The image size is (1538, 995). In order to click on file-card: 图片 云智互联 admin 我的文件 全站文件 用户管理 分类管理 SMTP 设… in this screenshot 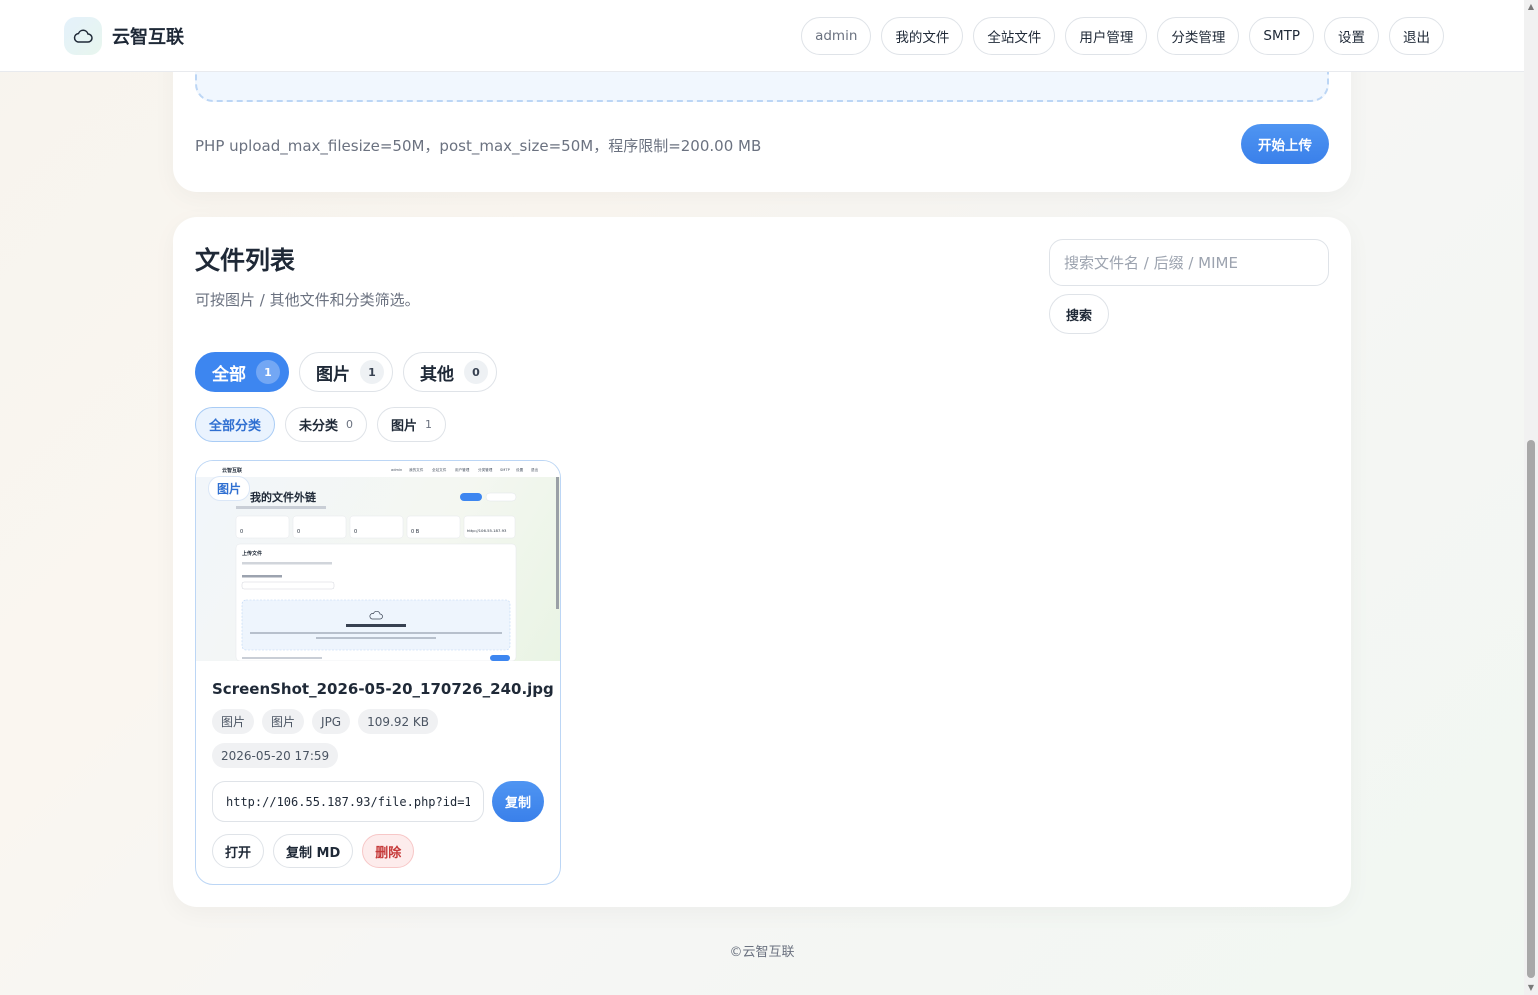, I will do `click(378, 672)`.